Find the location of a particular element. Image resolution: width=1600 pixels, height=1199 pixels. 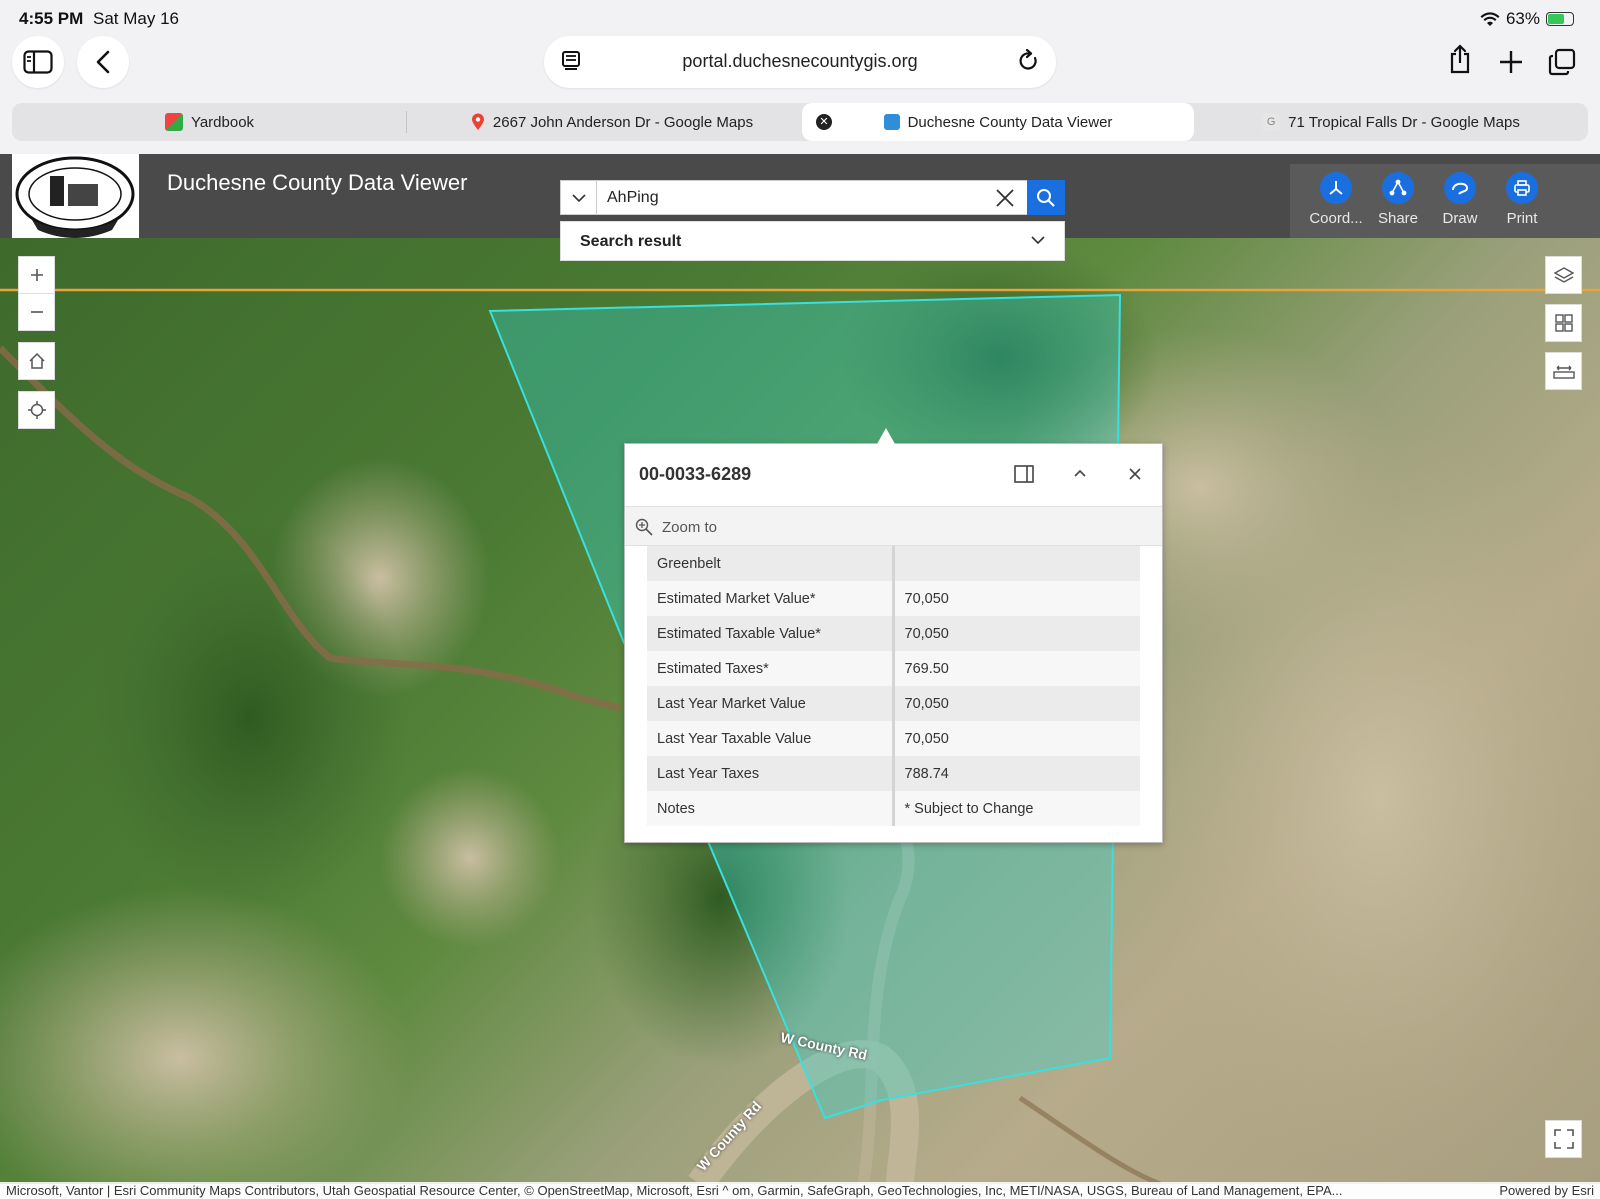

attribute-key: Last Year Taxable Value is located at coordinates (771, 738).